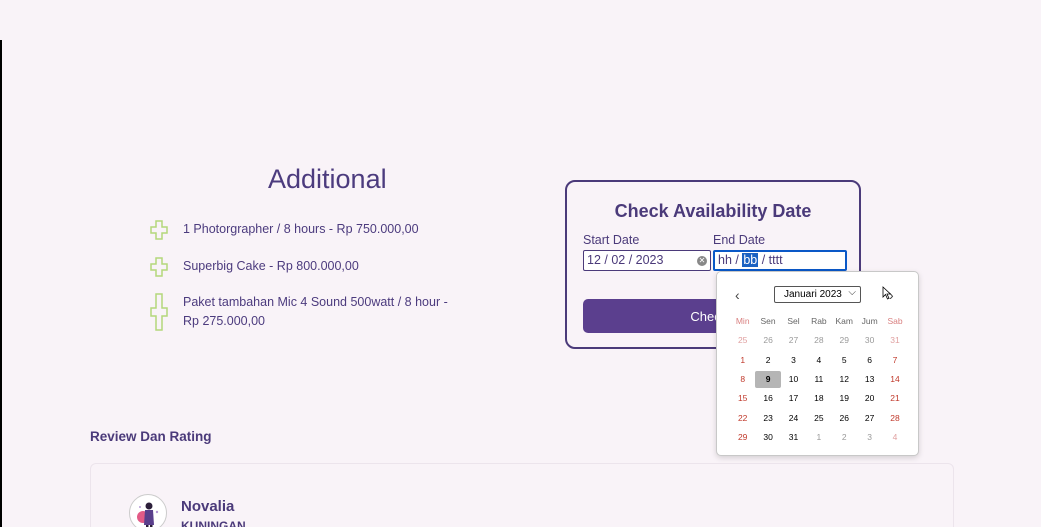 The height and width of the screenshot is (527, 1041). Describe the element at coordinates (844, 321) in the screenshot. I see `weekday: Kam` at that location.